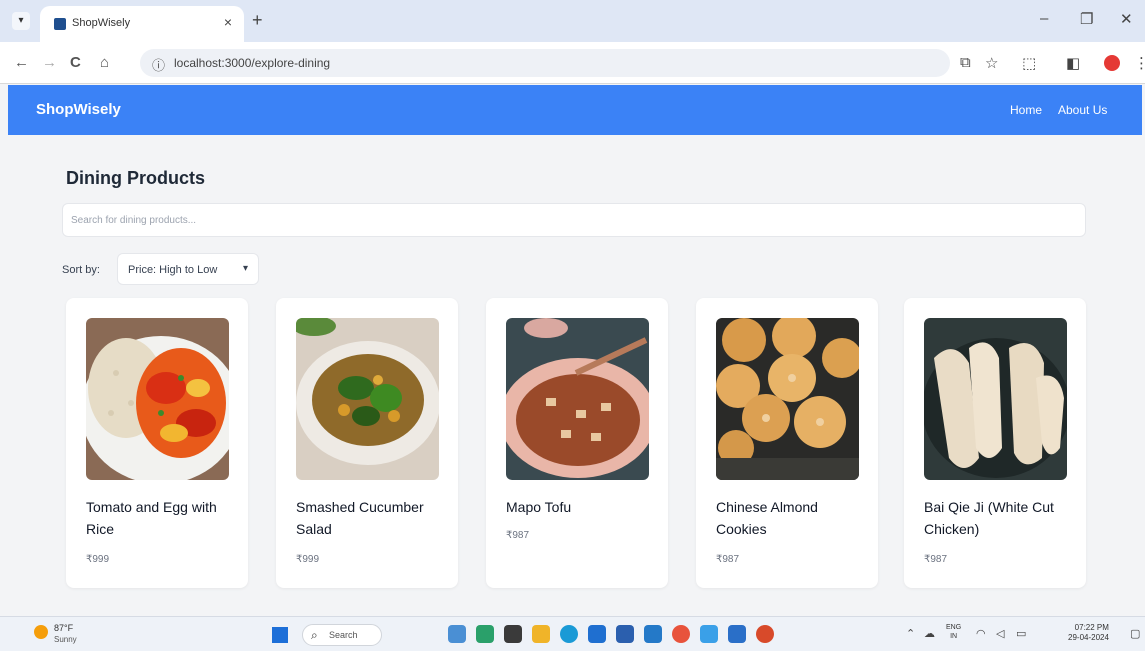  What do you see at coordinates (60, 24) in the screenshot?
I see `favicon-icon` at bounding box center [60, 24].